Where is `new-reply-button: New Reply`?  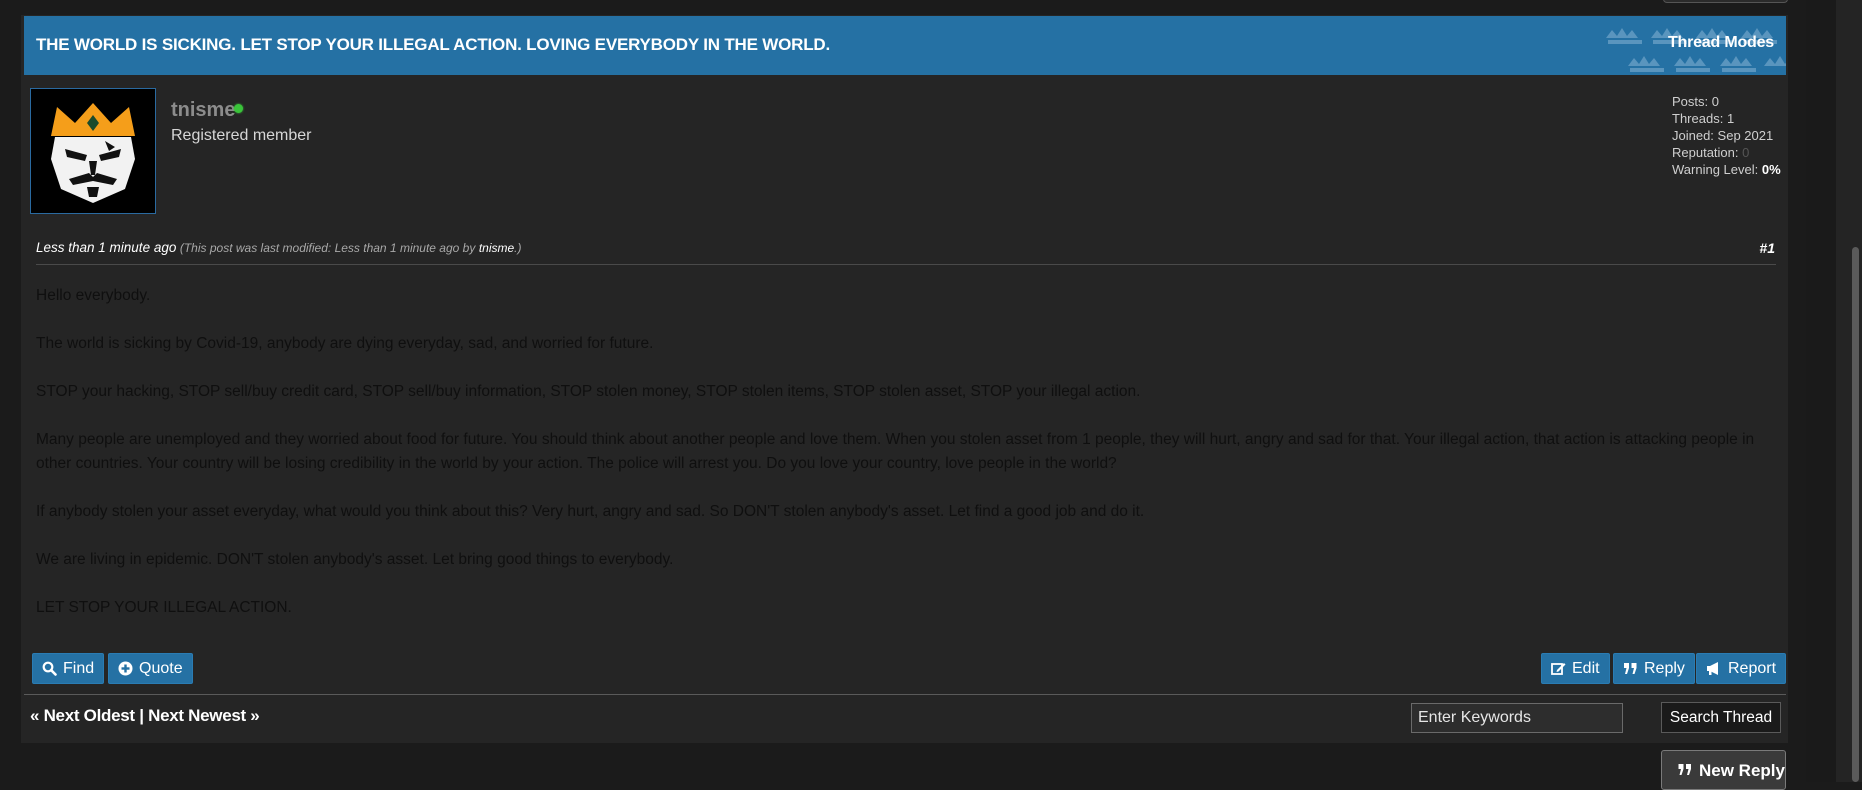
new-reply-button: New Reply is located at coordinates (1723, 770).